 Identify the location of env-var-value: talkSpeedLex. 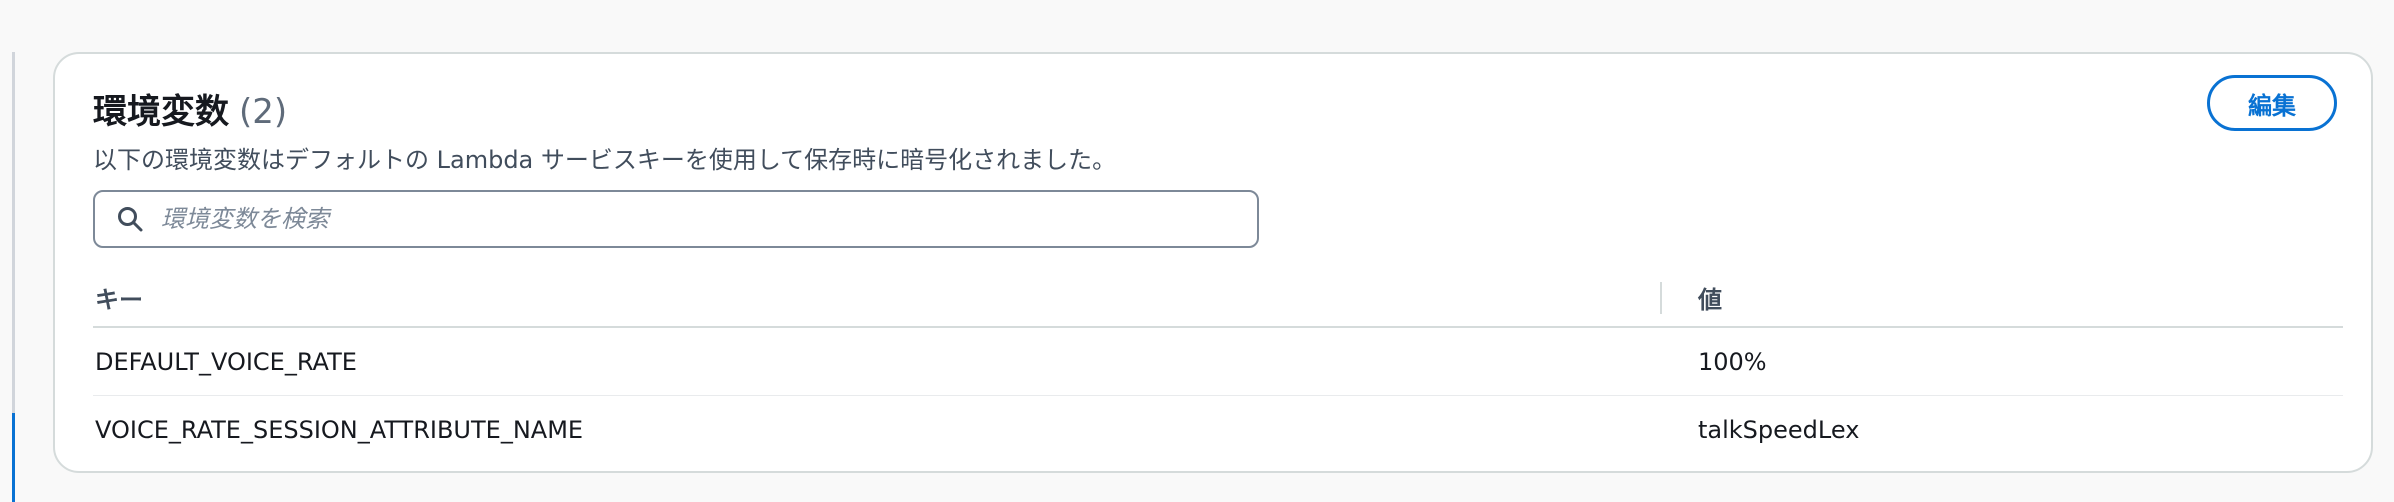
(1779, 430).